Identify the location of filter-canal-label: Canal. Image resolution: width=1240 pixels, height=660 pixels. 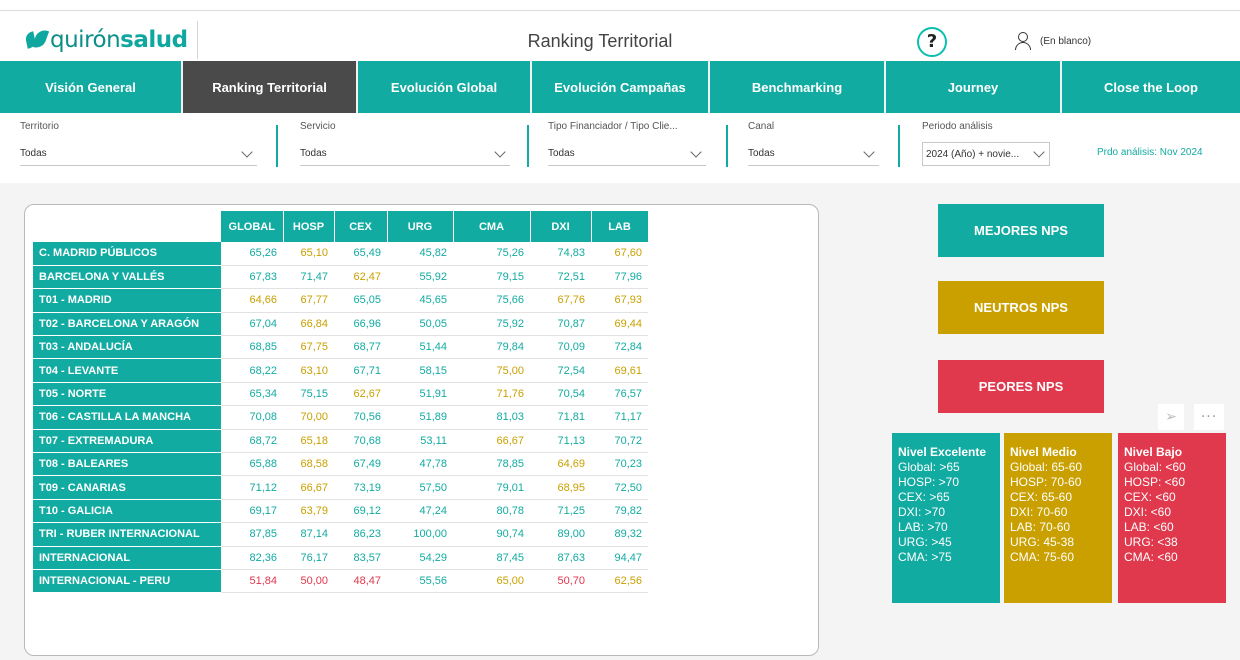
(761, 126).